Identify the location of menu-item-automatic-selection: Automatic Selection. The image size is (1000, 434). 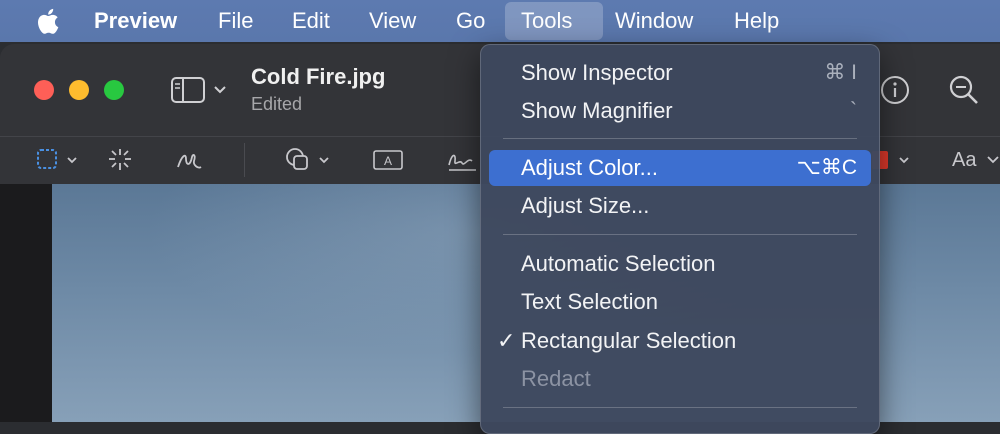
(680, 264).